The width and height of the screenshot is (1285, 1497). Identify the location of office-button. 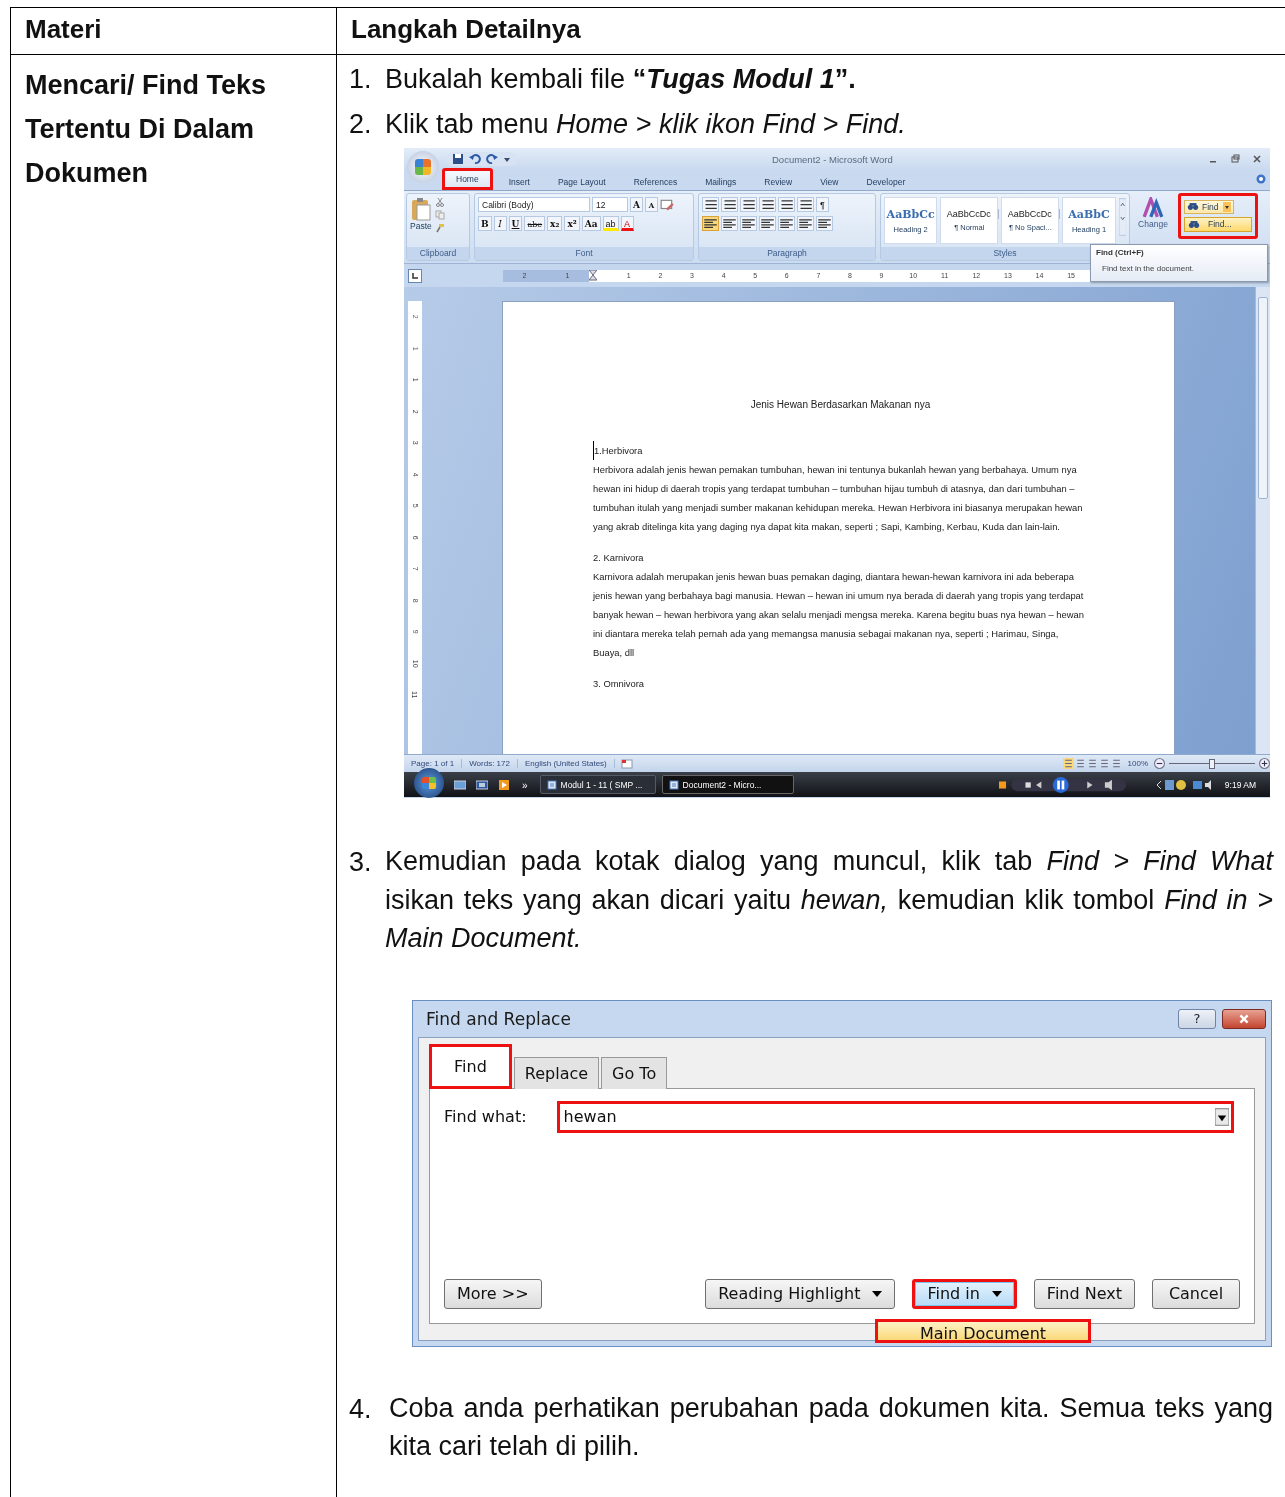
(423, 167).